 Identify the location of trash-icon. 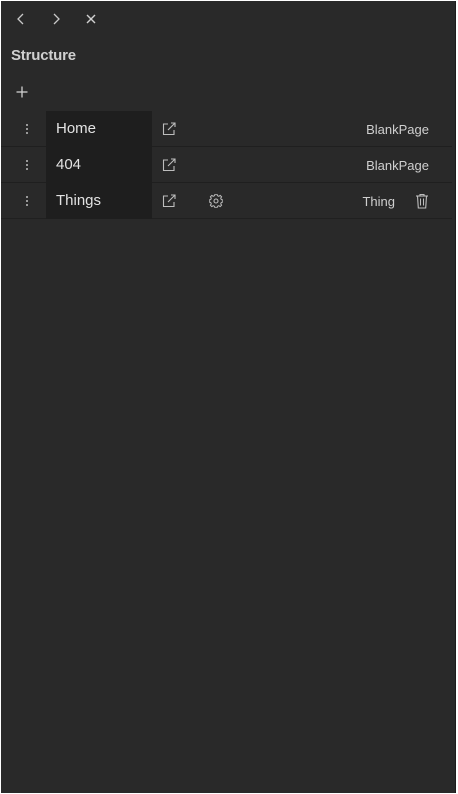
(422, 201).